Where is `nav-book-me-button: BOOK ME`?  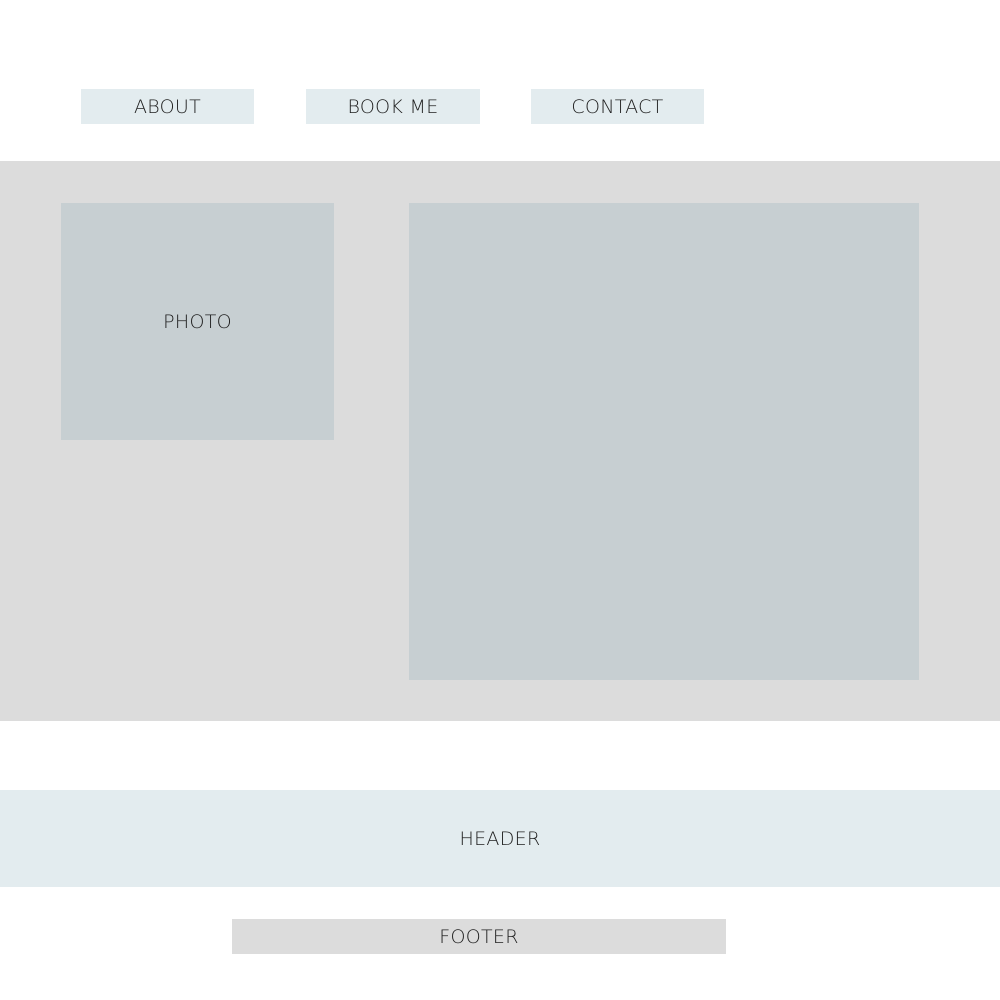 nav-book-me-button: BOOK ME is located at coordinates (393, 106).